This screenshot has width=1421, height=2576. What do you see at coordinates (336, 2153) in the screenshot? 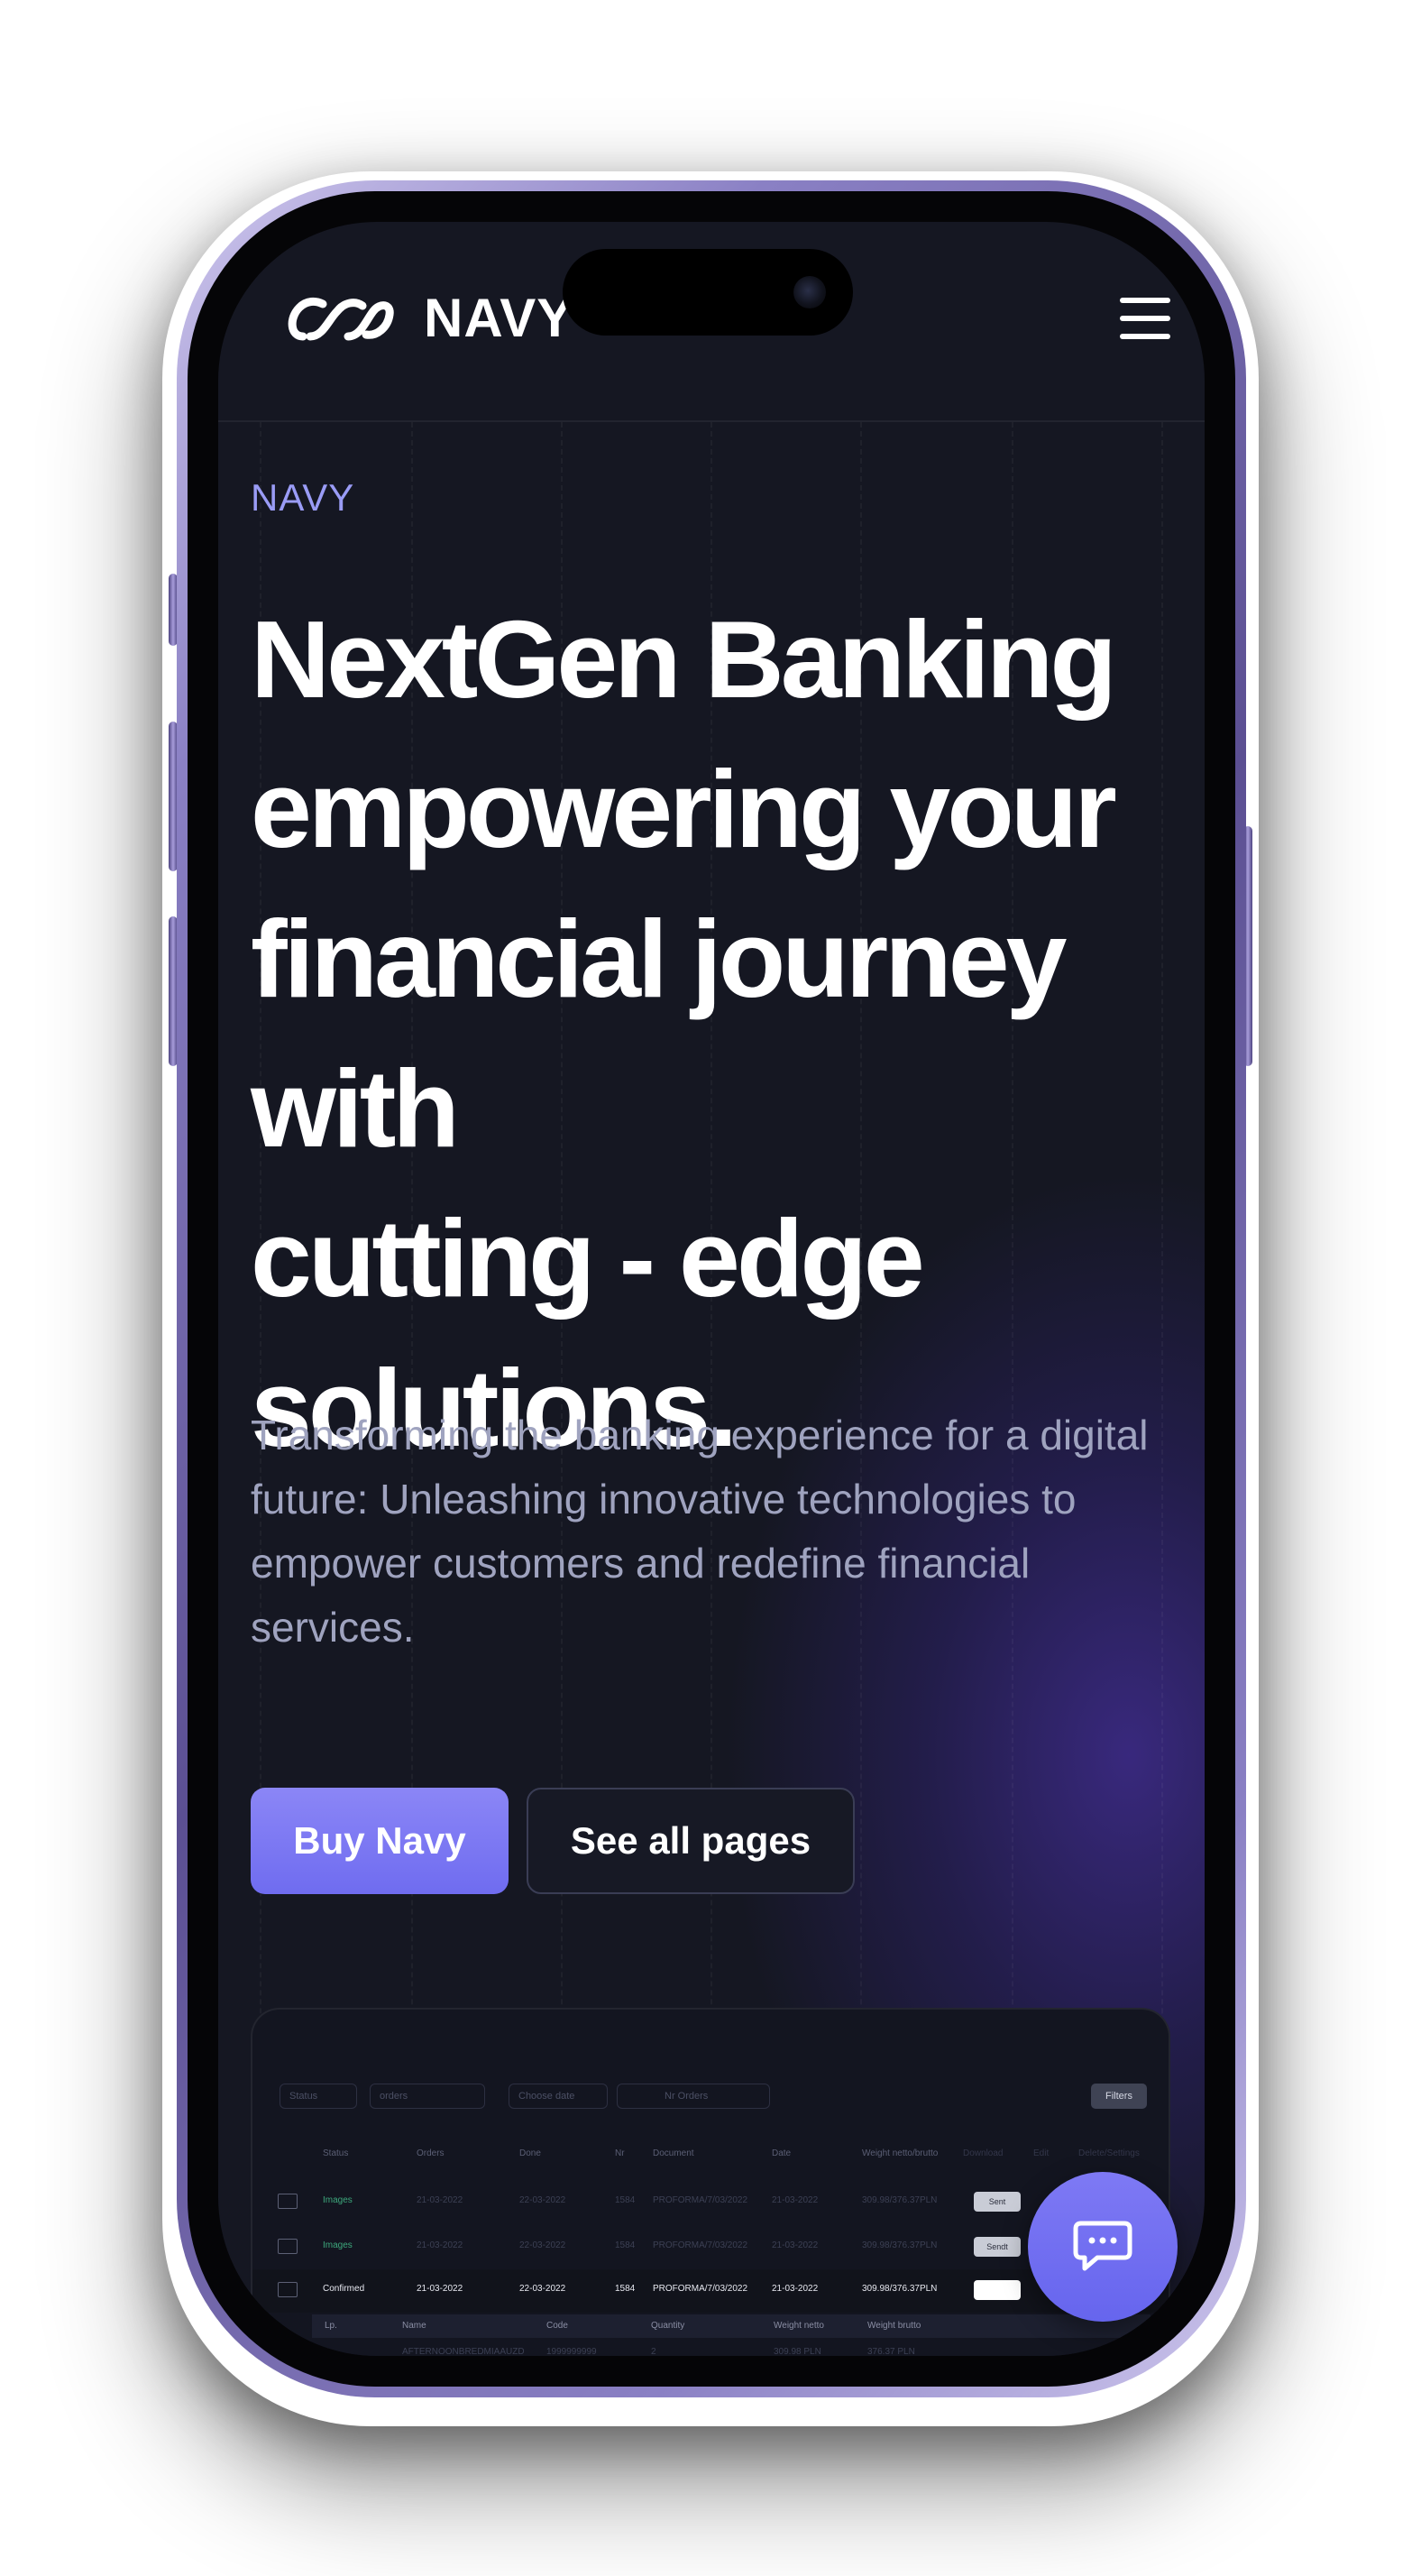
I see `column-header: Status` at bounding box center [336, 2153].